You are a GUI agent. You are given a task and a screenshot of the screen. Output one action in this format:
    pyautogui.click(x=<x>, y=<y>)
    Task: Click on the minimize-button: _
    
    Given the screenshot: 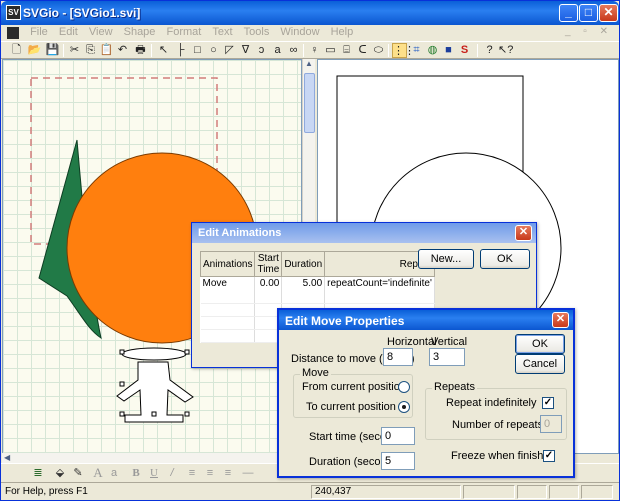 What is the action you would take?
    pyautogui.click(x=568, y=13)
    